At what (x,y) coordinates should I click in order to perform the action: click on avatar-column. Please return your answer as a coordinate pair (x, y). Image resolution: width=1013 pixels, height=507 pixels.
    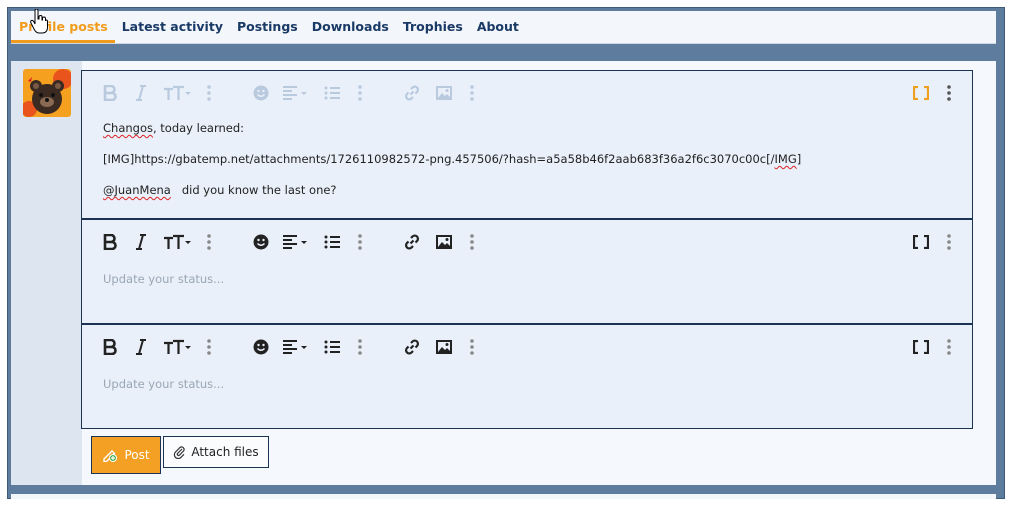
    Looking at the image, I should click on (46, 273).